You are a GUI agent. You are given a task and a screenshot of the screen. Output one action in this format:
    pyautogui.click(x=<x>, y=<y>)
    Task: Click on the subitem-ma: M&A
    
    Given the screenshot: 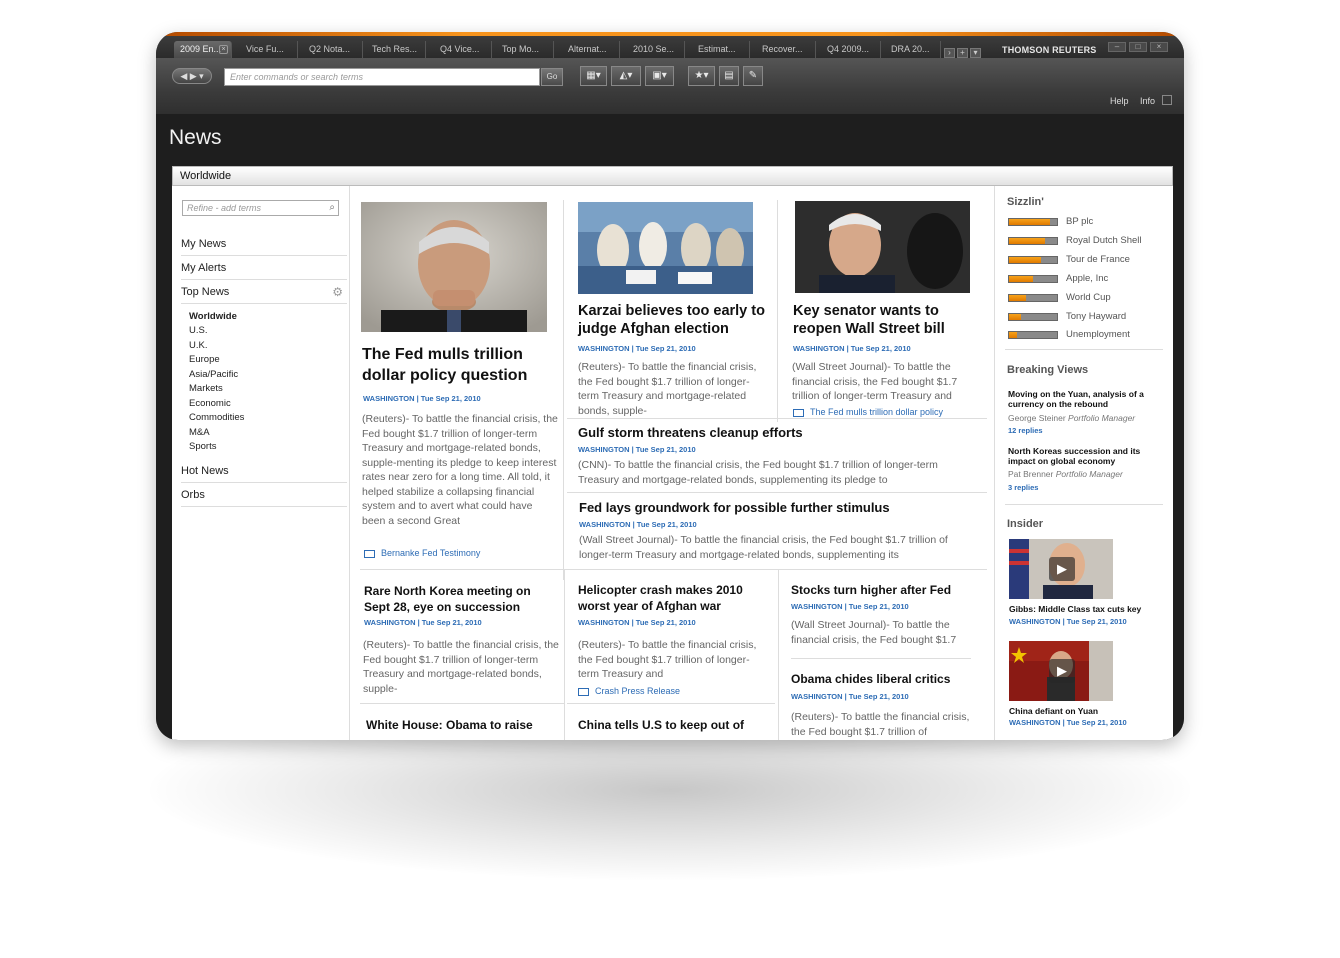 What is the action you would take?
    pyautogui.click(x=199, y=432)
    